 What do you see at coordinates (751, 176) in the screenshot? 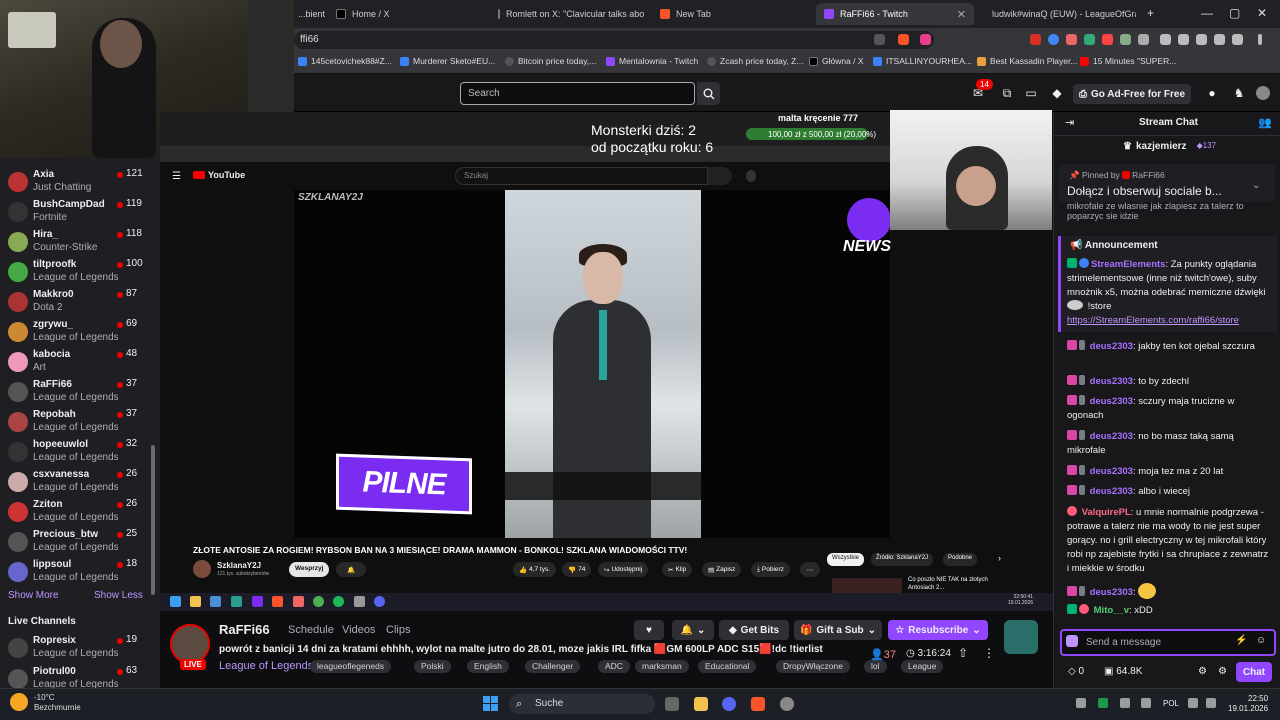
I see `microphone-icon` at bounding box center [751, 176].